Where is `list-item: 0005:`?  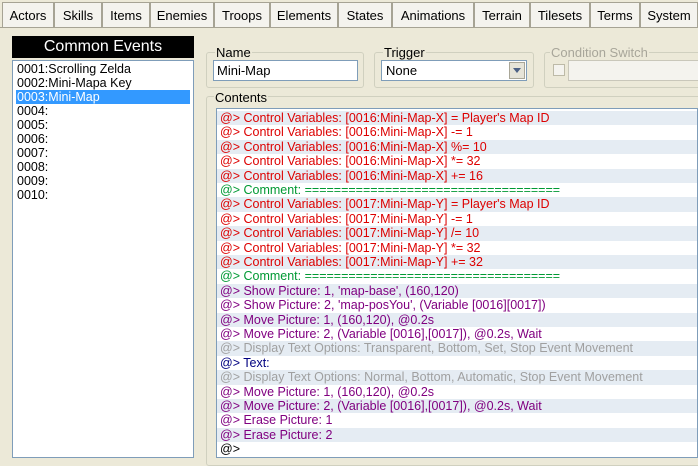 list-item: 0005: is located at coordinates (103, 125).